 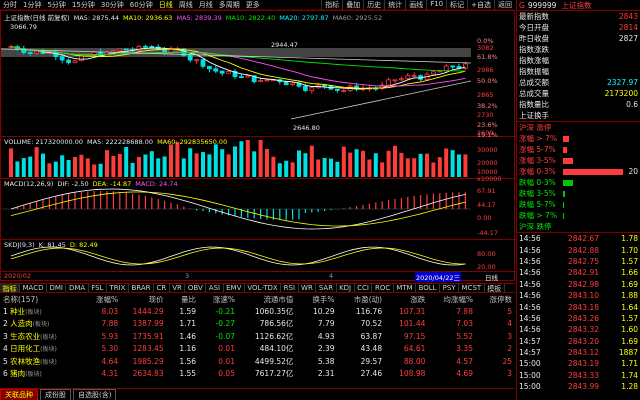 What do you see at coordinates (162, 288) in the screenshot?
I see `indicator-tab: CR` at bounding box center [162, 288].